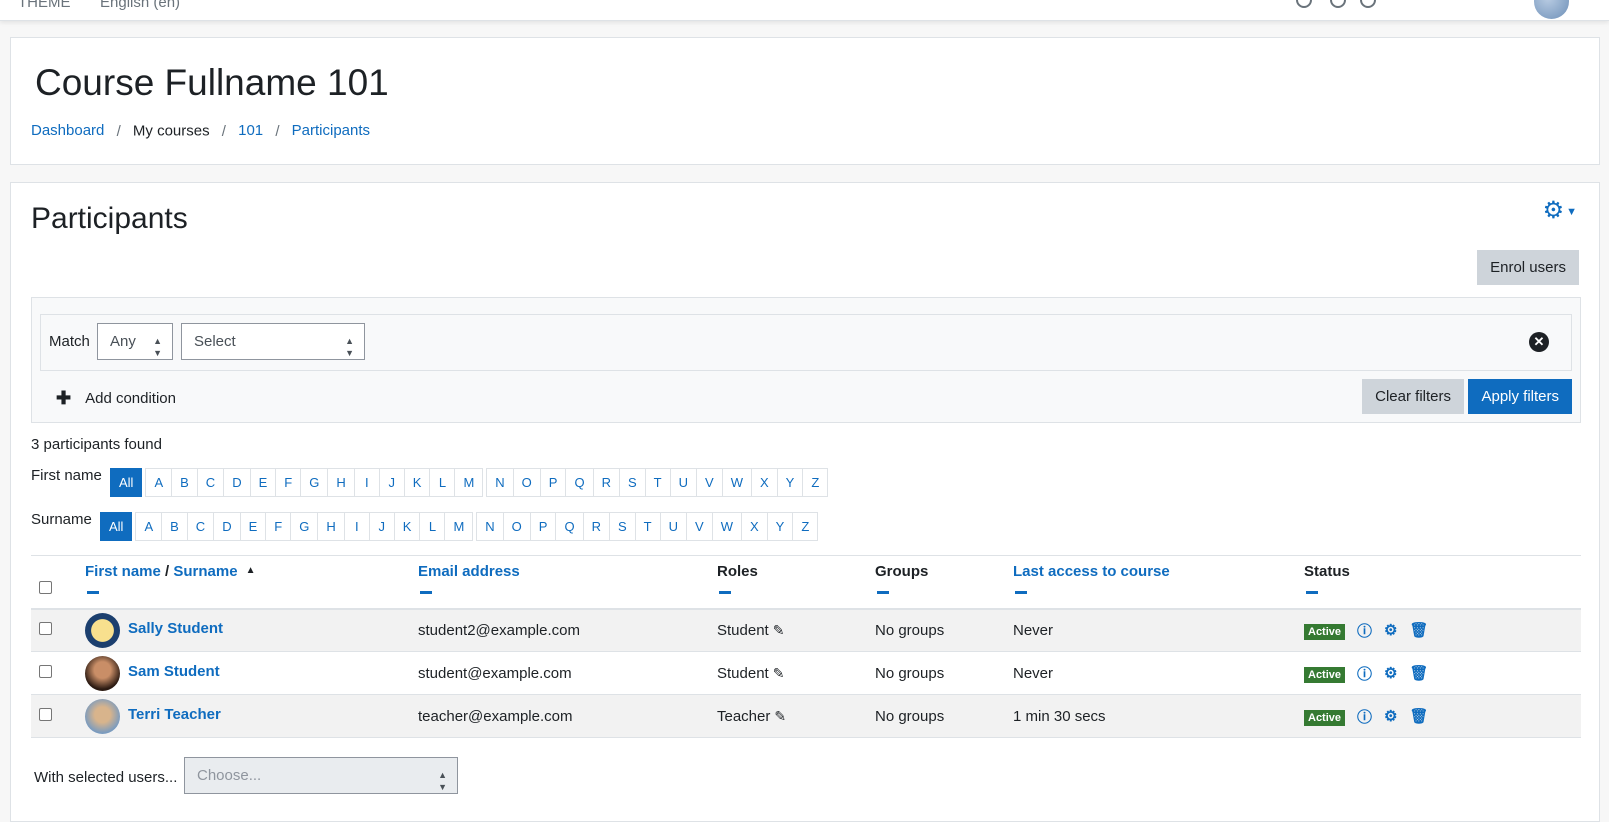 Image resolution: width=1609 pixels, height=822 pixels. Describe the element at coordinates (442, 482) in the screenshot. I see `firstname-initial-l: L` at that location.